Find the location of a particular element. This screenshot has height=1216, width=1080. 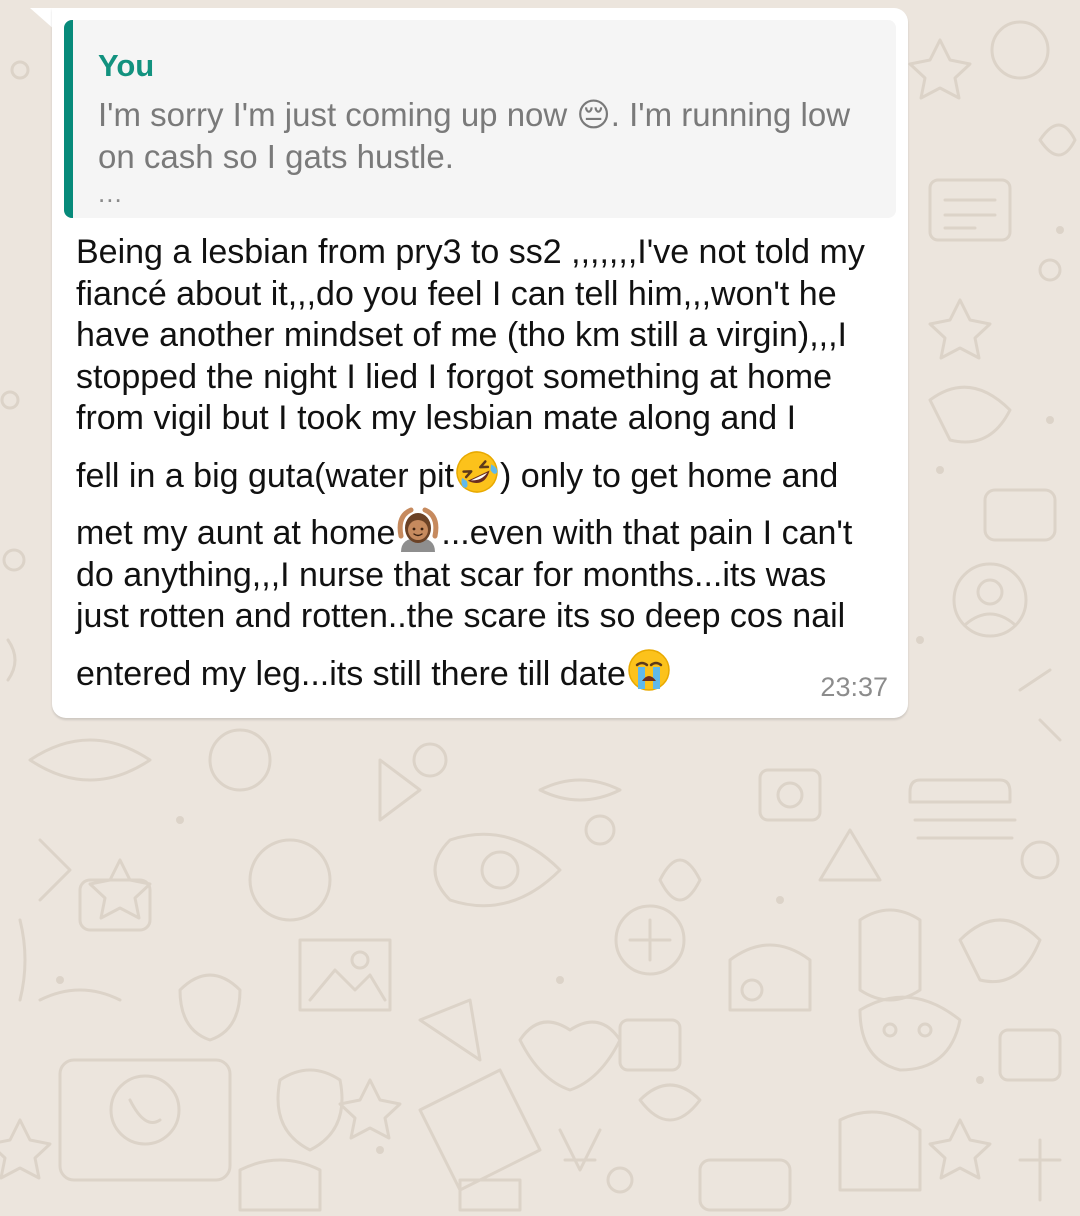

message-line-part: met my aunt at home is located at coordinates (236, 533).